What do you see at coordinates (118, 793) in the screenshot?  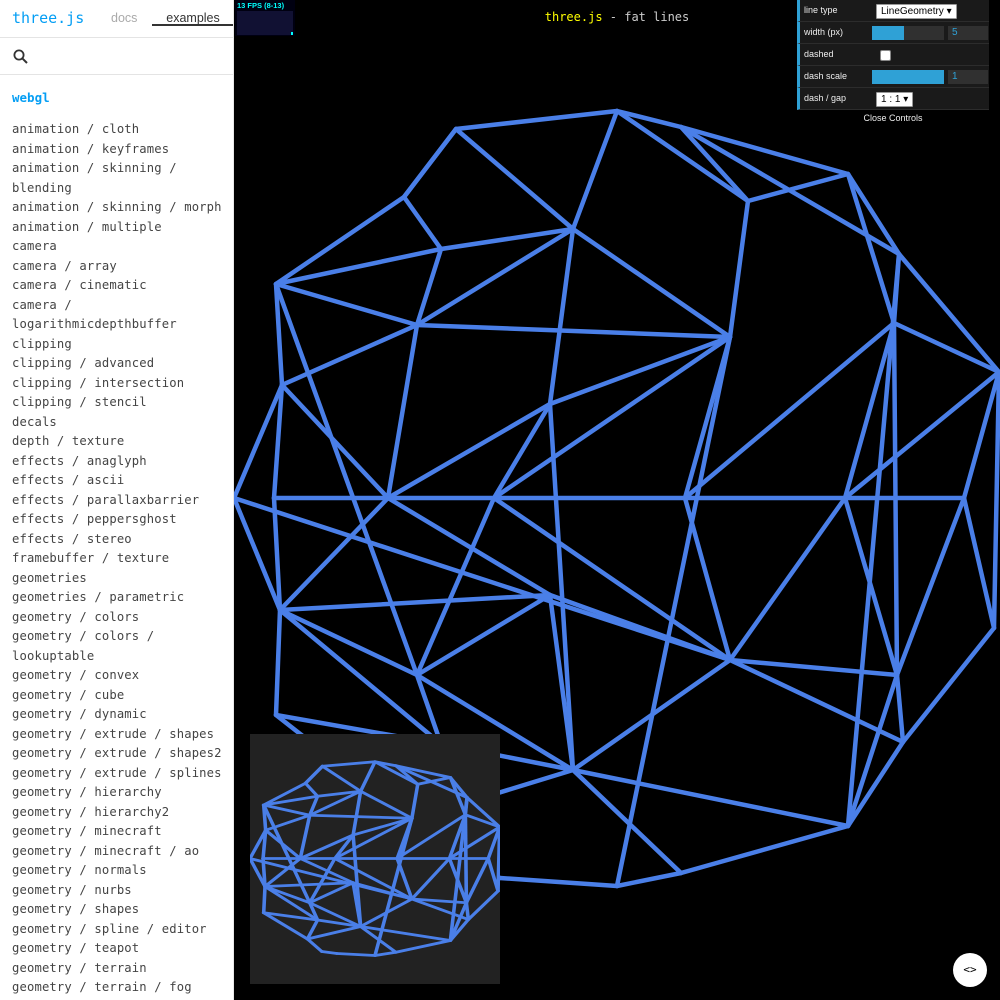 I see `example-link: geometry / hierarchy` at bounding box center [118, 793].